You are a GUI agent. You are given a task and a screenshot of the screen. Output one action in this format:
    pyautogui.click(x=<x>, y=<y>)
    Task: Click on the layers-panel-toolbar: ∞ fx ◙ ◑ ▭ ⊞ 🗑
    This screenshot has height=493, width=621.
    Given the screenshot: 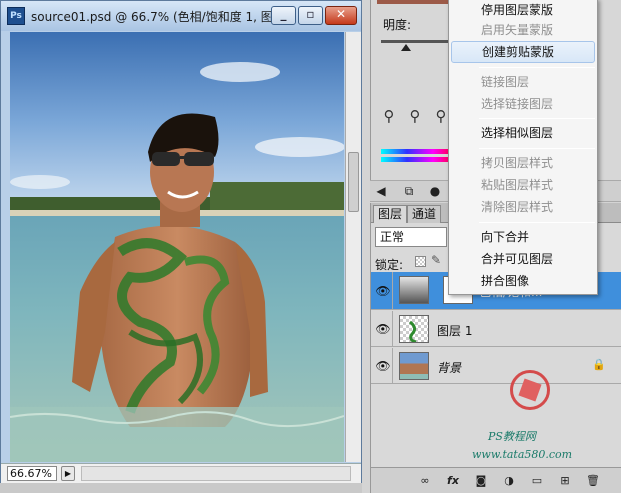 What is the action you would take?
    pyautogui.click(x=496, y=480)
    